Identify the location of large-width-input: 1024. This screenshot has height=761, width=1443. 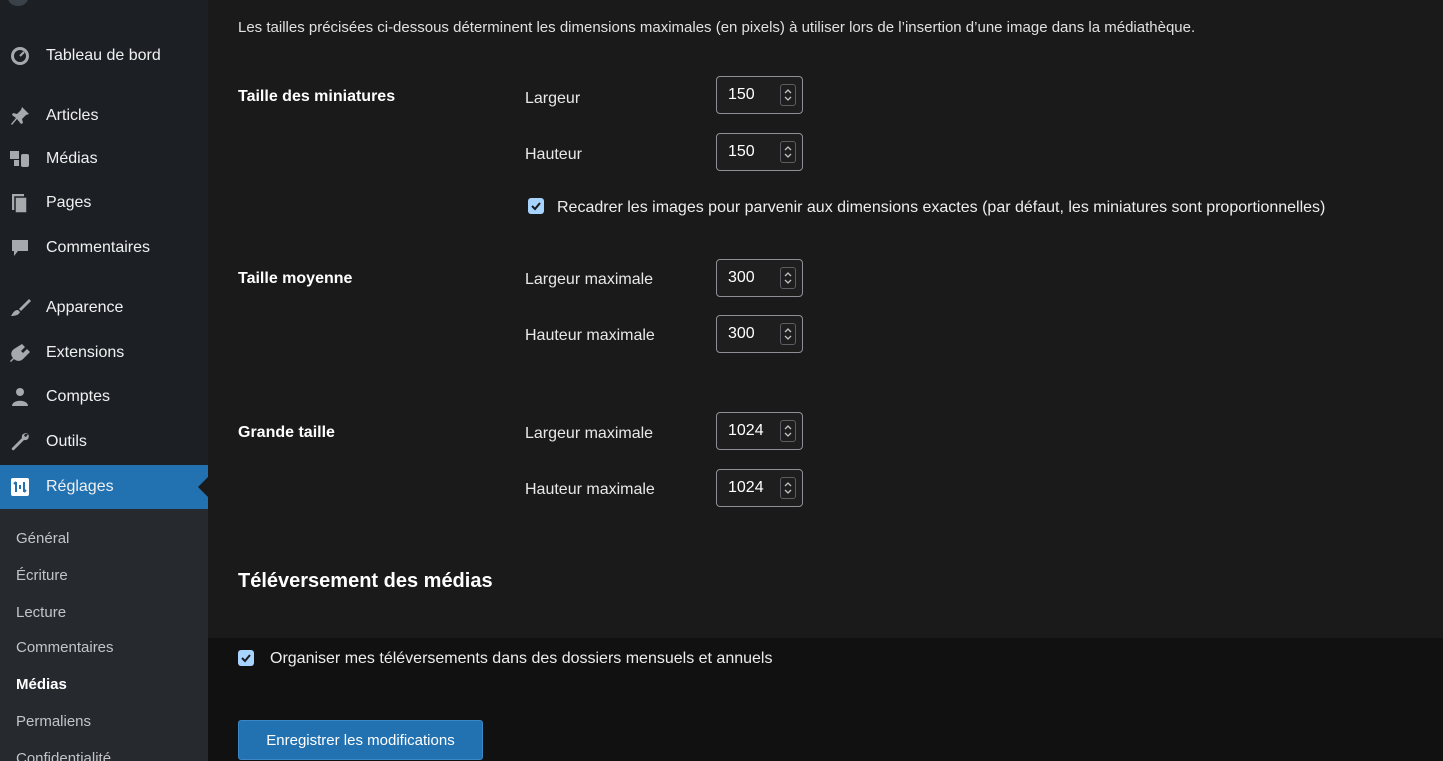
(759, 431).